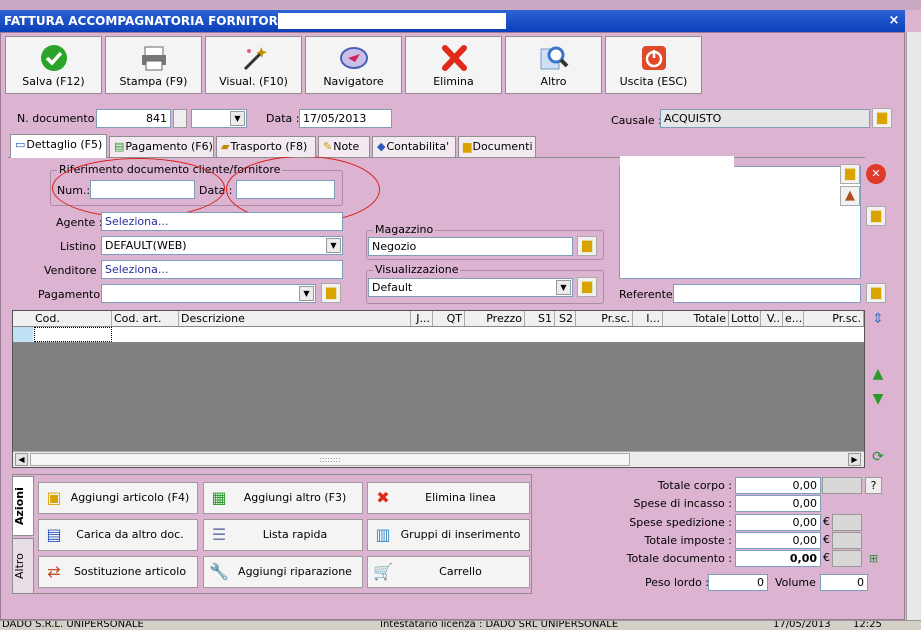 The image size is (921, 630). What do you see at coordinates (448, 535) in the screenshot?
I see `action-button-5: ▥ Gruppi di inserimento` at bounding box center [448, 535].